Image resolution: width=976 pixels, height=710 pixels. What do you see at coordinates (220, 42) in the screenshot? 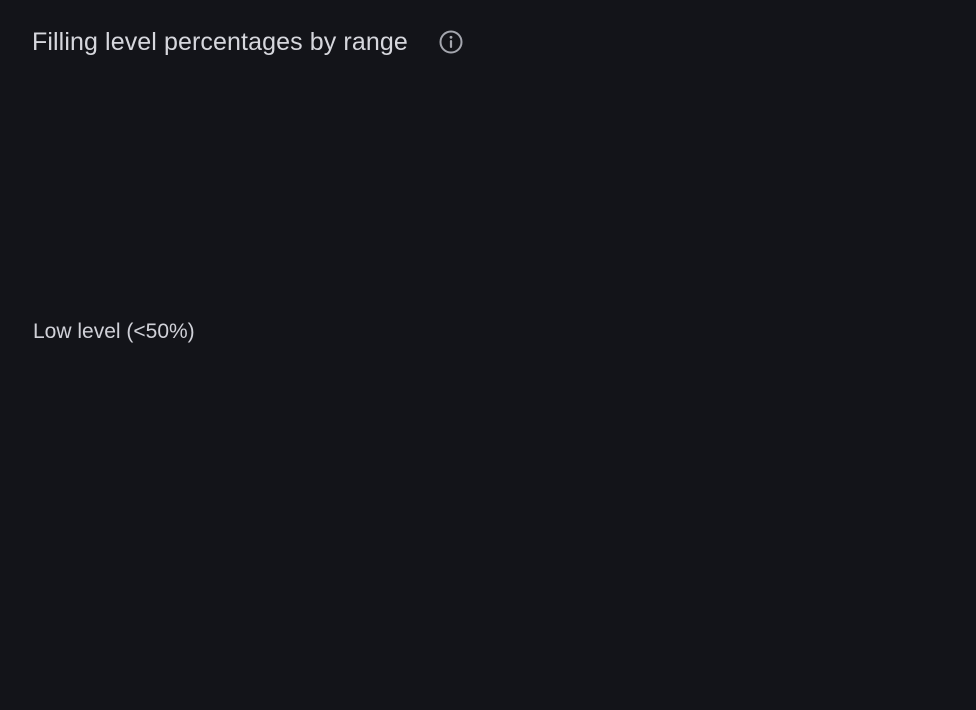
I see `panel-title: Filling level percentages by range` at bounding box center [220, 42].